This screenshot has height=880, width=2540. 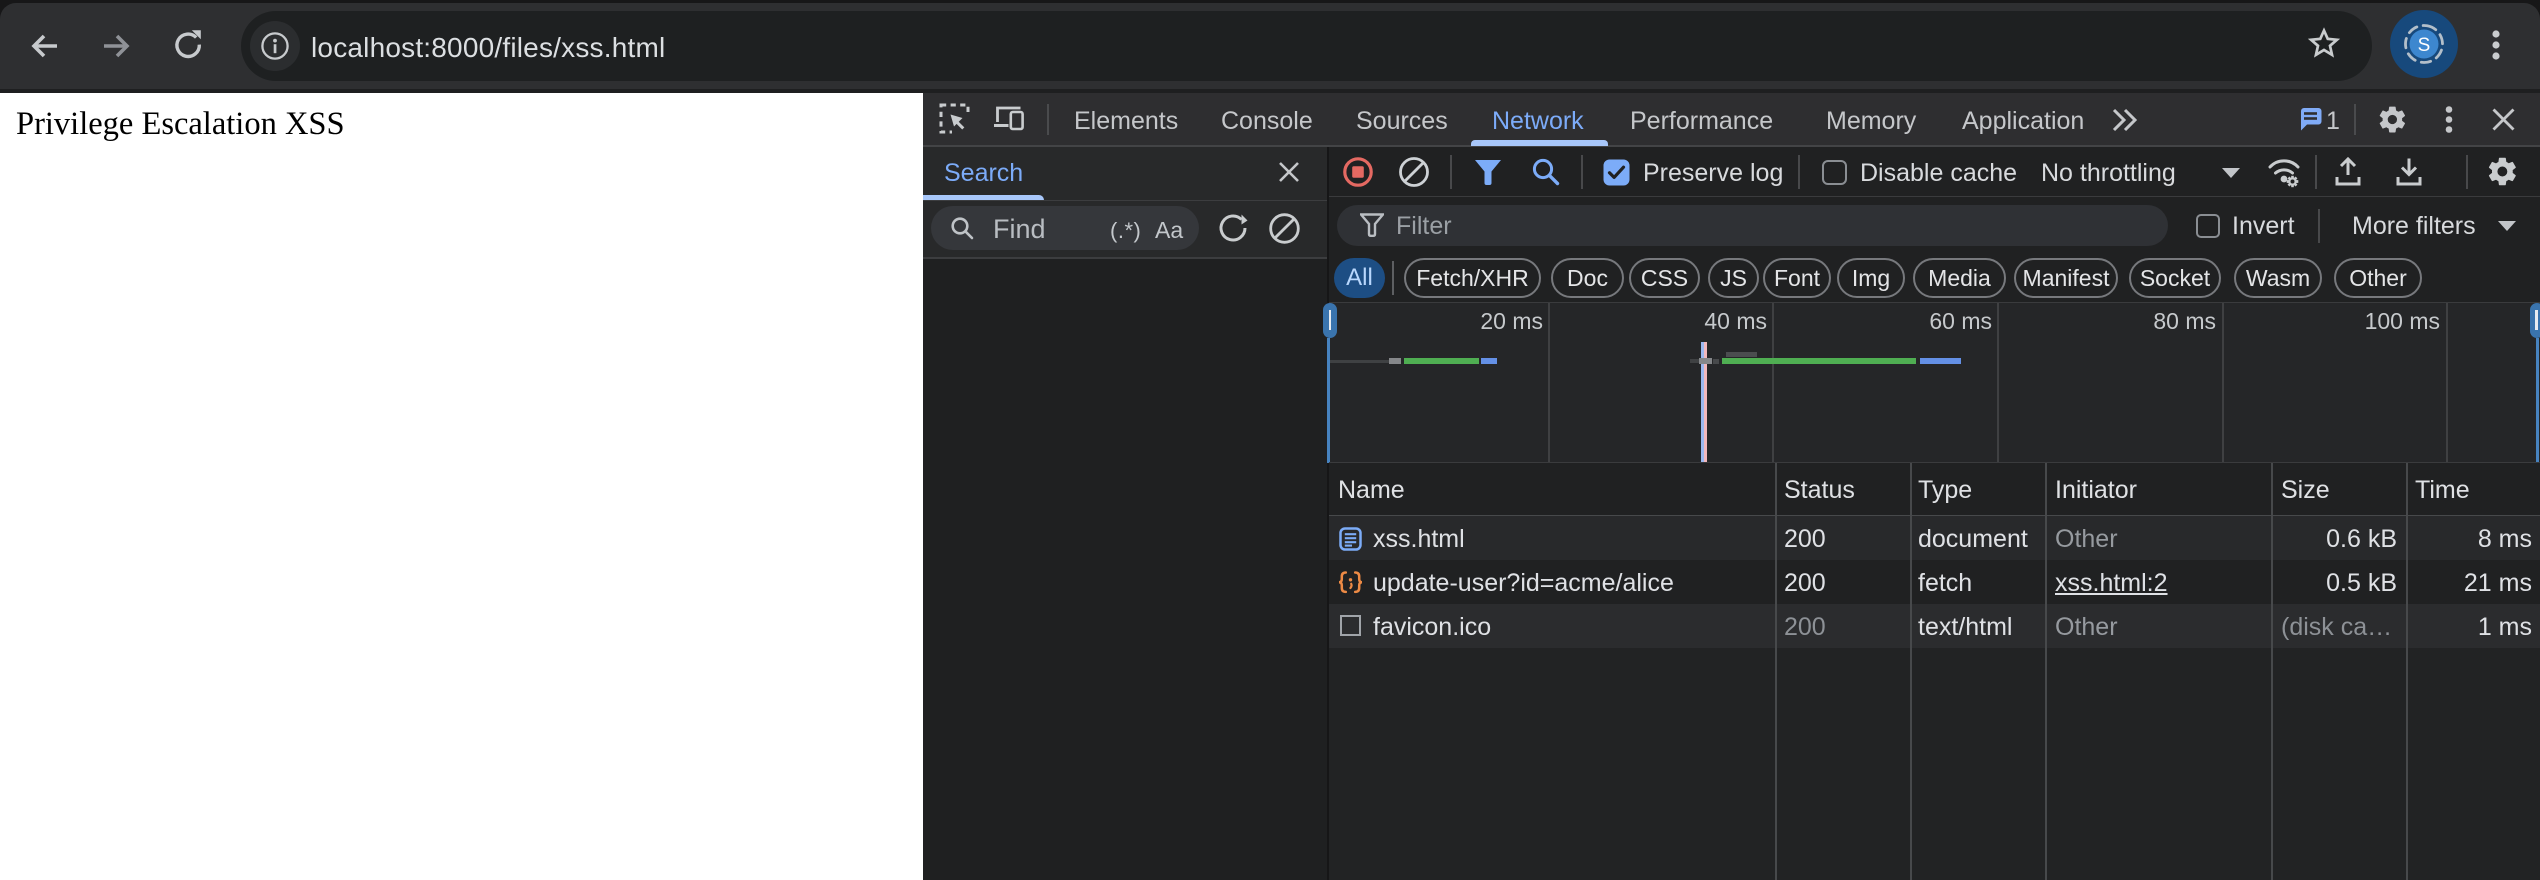 I want to click on svg-text: S, so click(x=2424, y=45).